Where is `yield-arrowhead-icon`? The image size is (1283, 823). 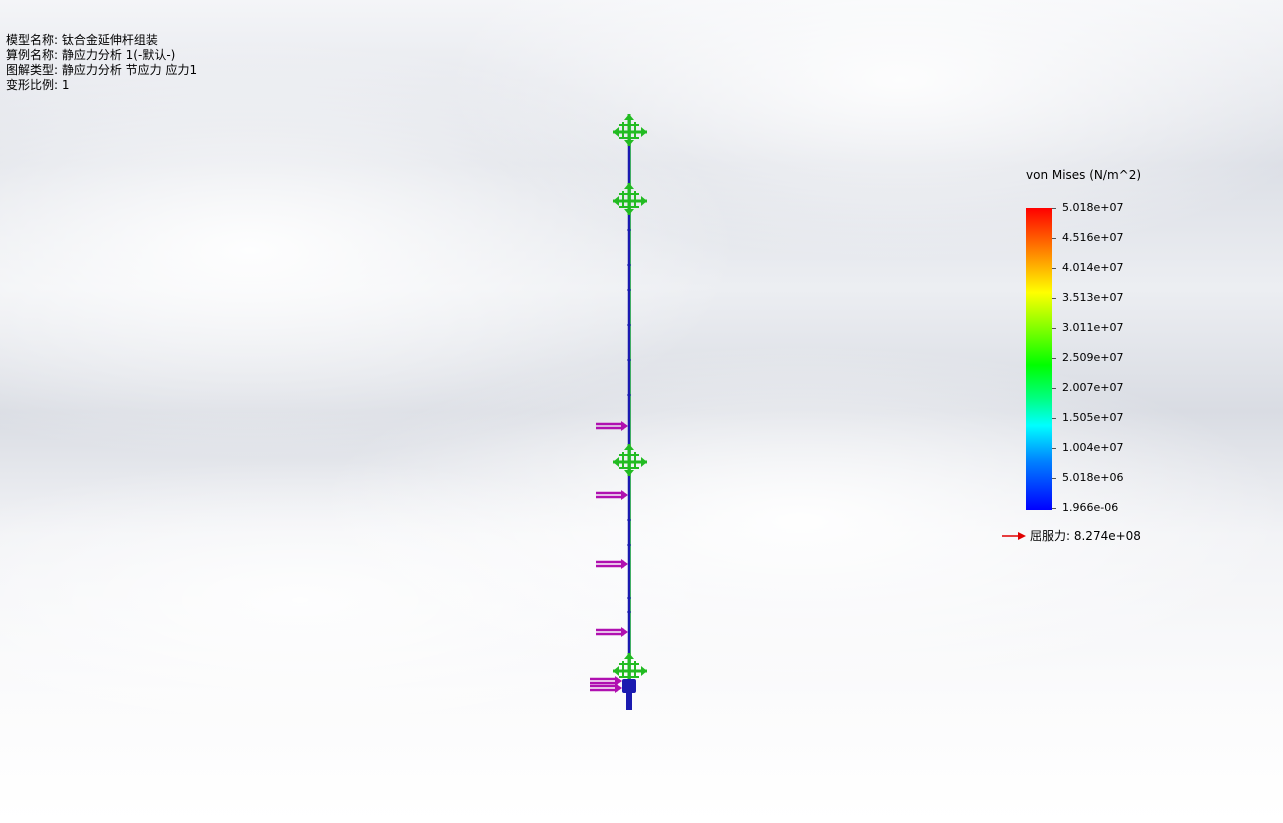
yield-arrowhead-icon is located at coordinates (1022, 536).